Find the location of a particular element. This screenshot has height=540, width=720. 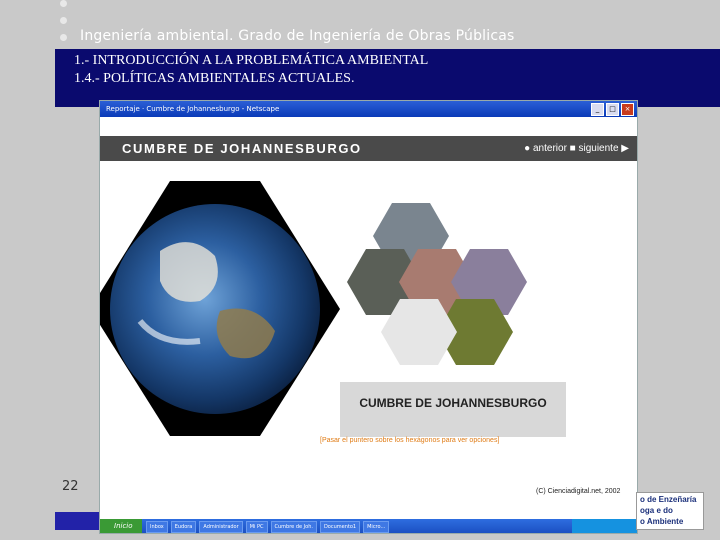

start-button: Inicio is located at coordinates (121, 526).